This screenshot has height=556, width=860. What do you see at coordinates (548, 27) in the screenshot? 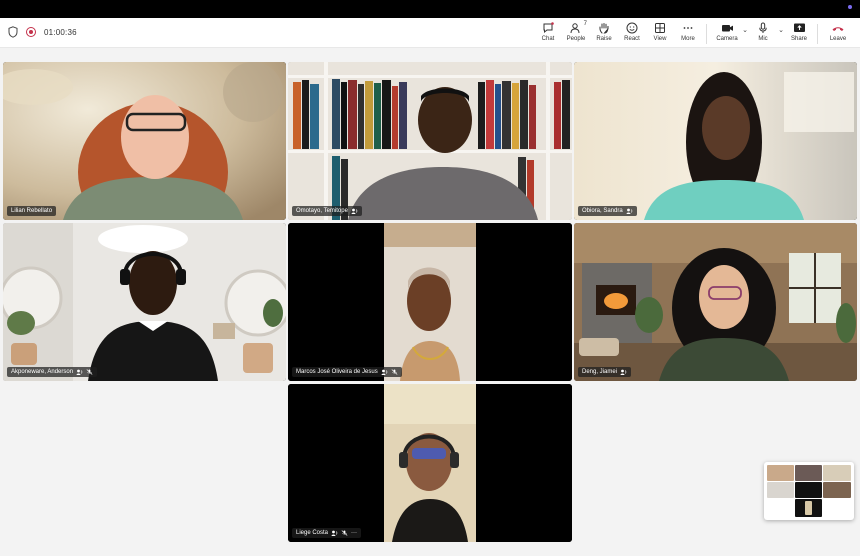
I see `chat-icon` at bounding box center [548, 27].